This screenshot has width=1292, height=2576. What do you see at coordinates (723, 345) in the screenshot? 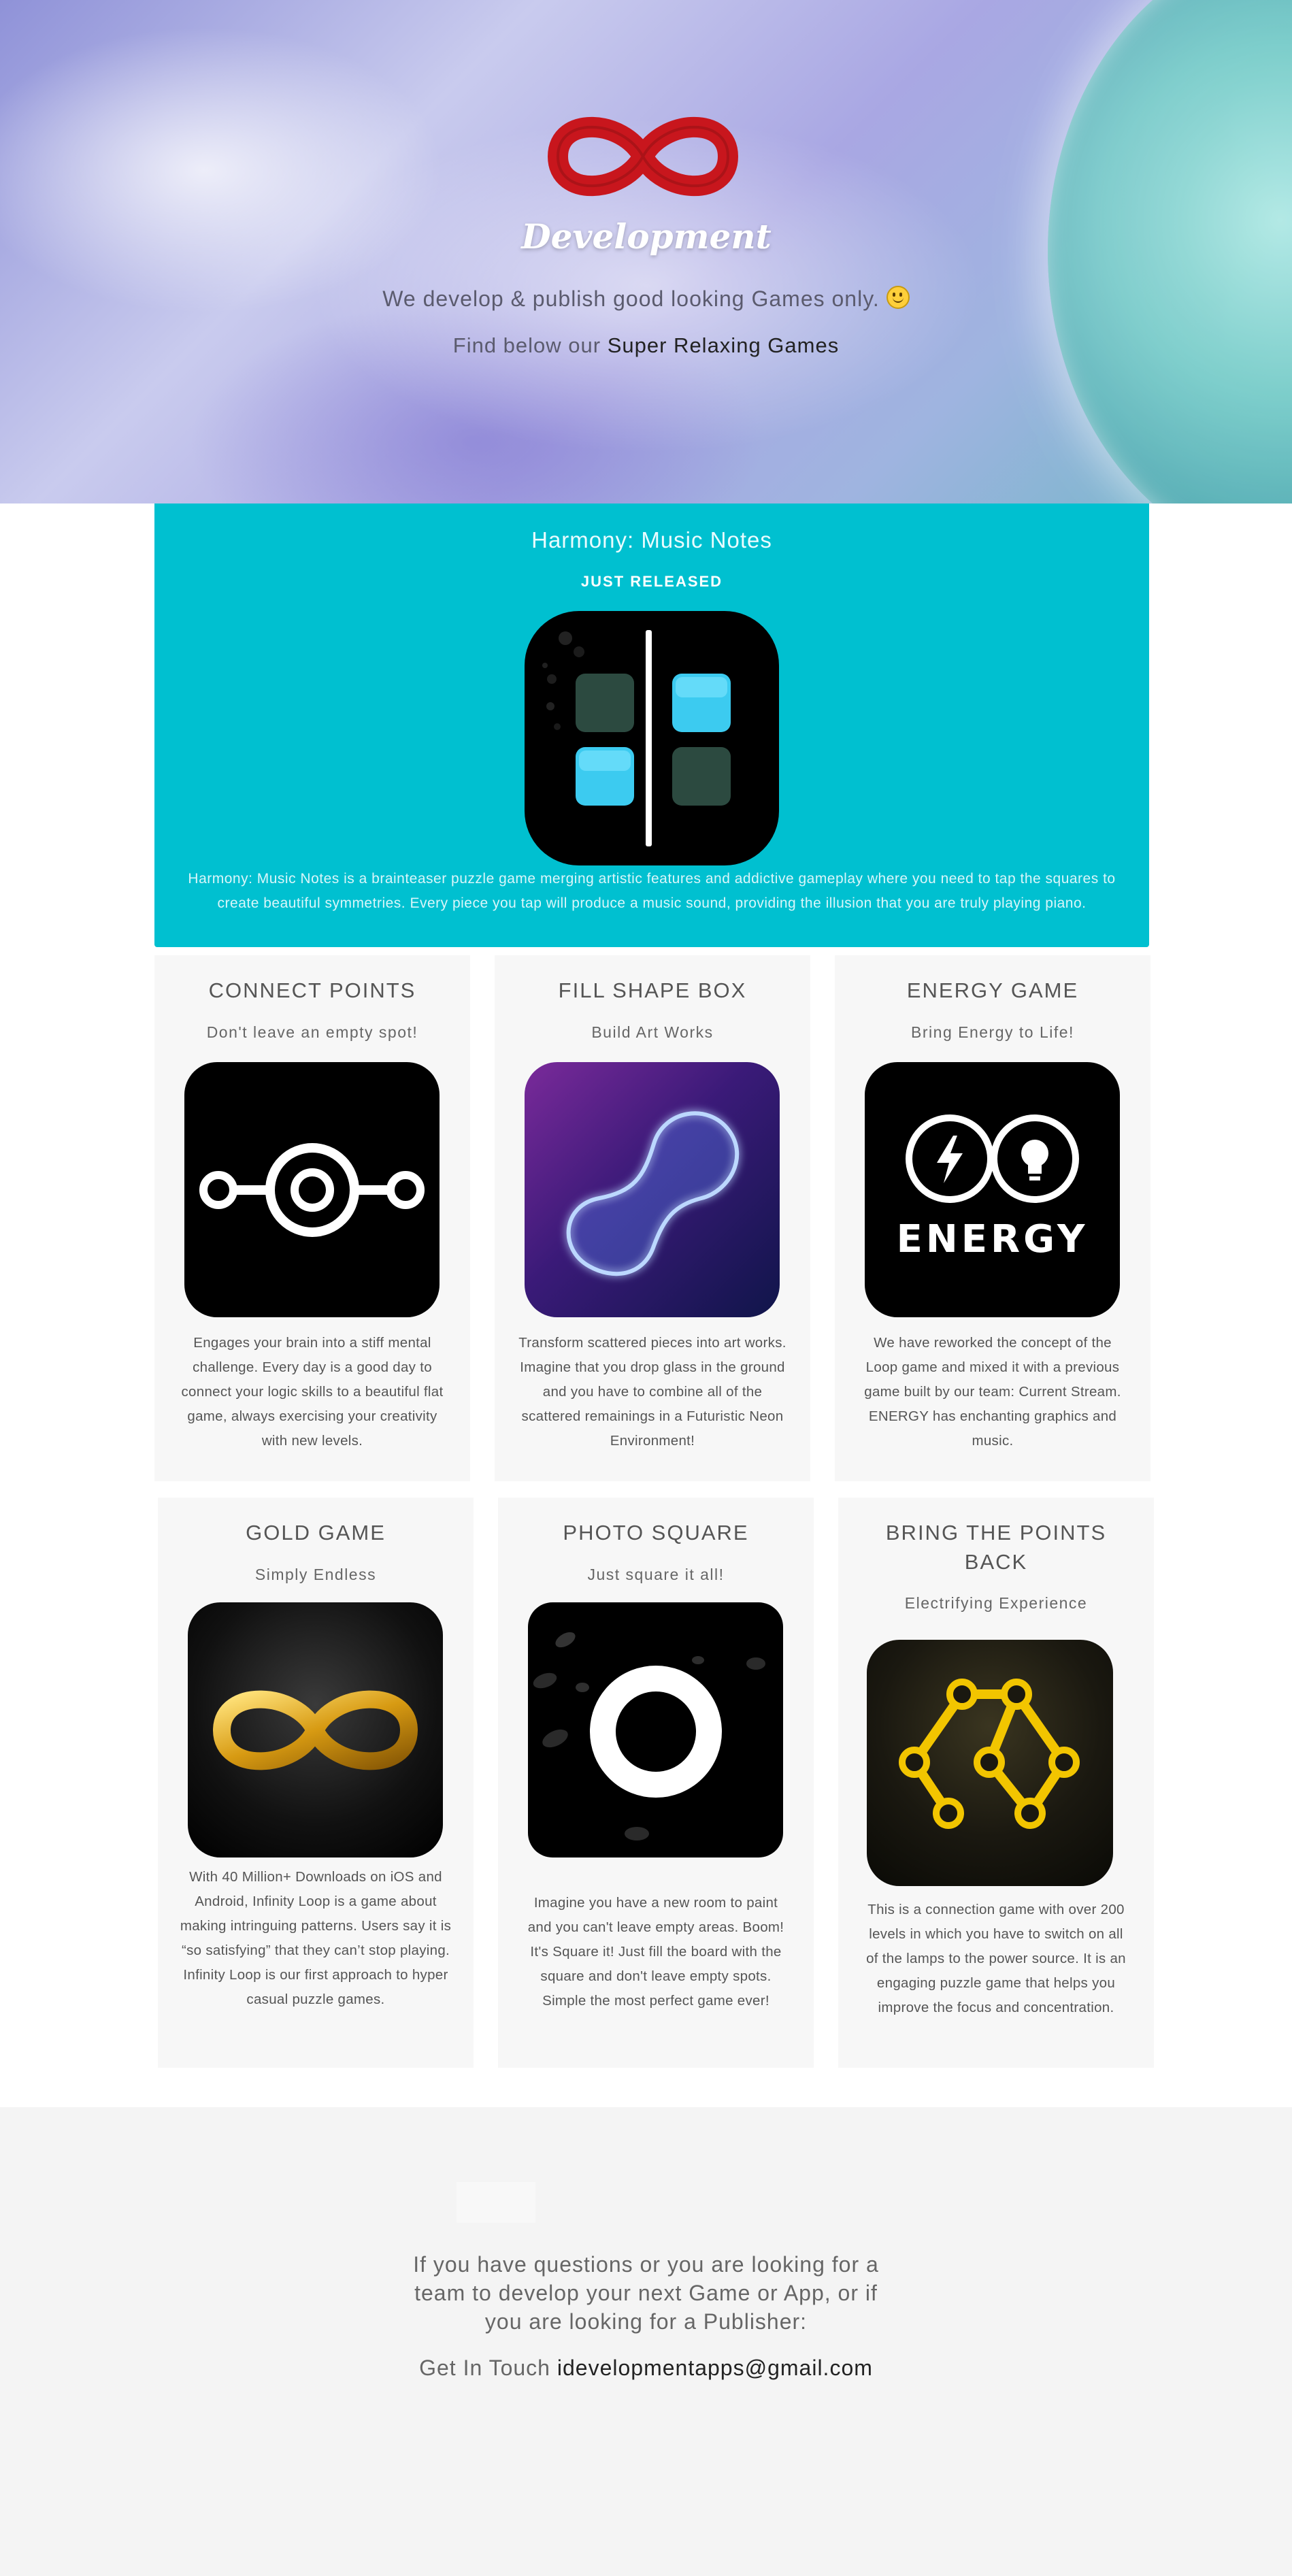
I see `hero-subtagline-strong: Super Relaxing Games` at bounding box center [723, 345].